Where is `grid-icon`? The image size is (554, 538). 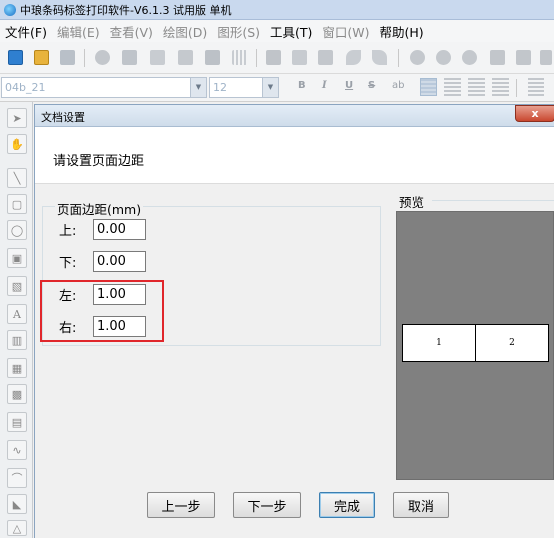
grid-icon is located at coordinates (239, 57).